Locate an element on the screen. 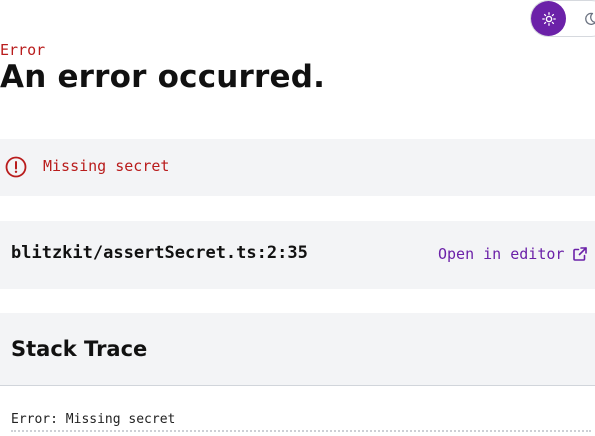  open-in-editor-link: Open in editor is located at coordinates (513, 254).